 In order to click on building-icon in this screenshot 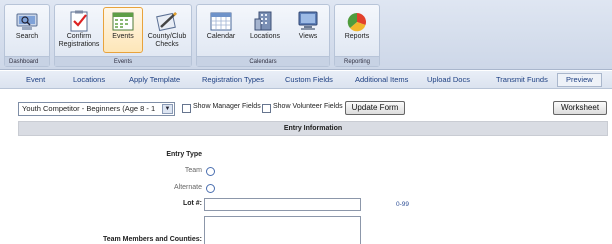, I will do `click(263, 21)`.